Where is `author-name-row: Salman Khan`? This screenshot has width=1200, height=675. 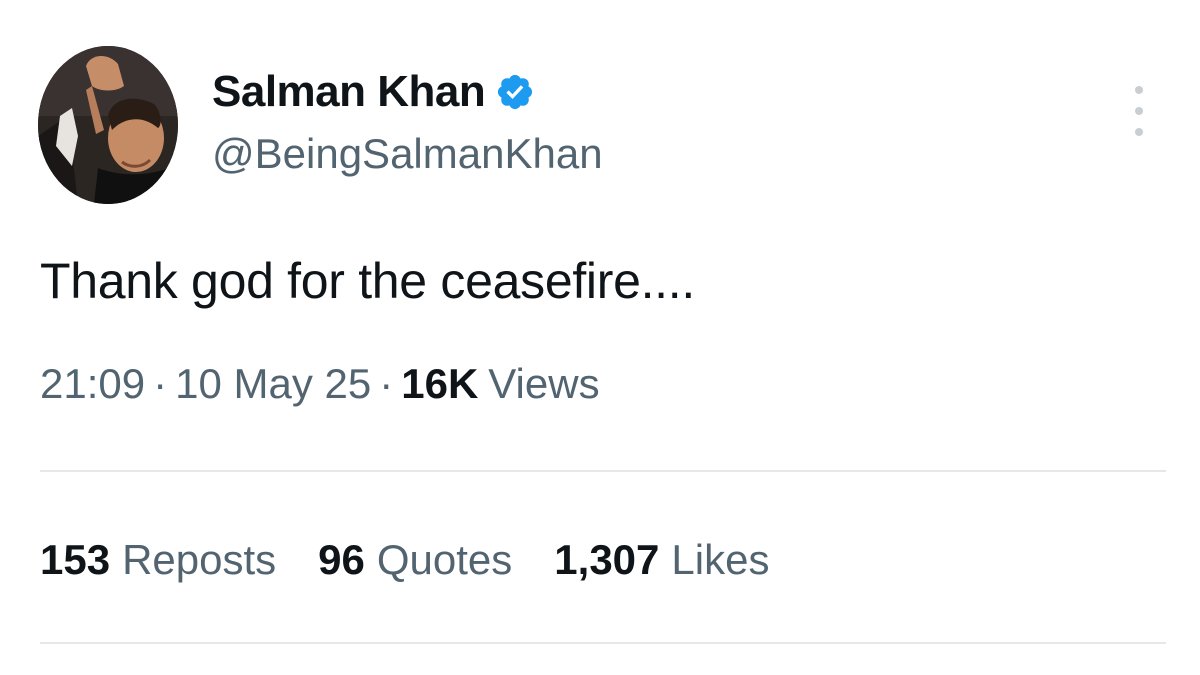
author-name-row: Salman Khan is located at coordinates (373, 92).